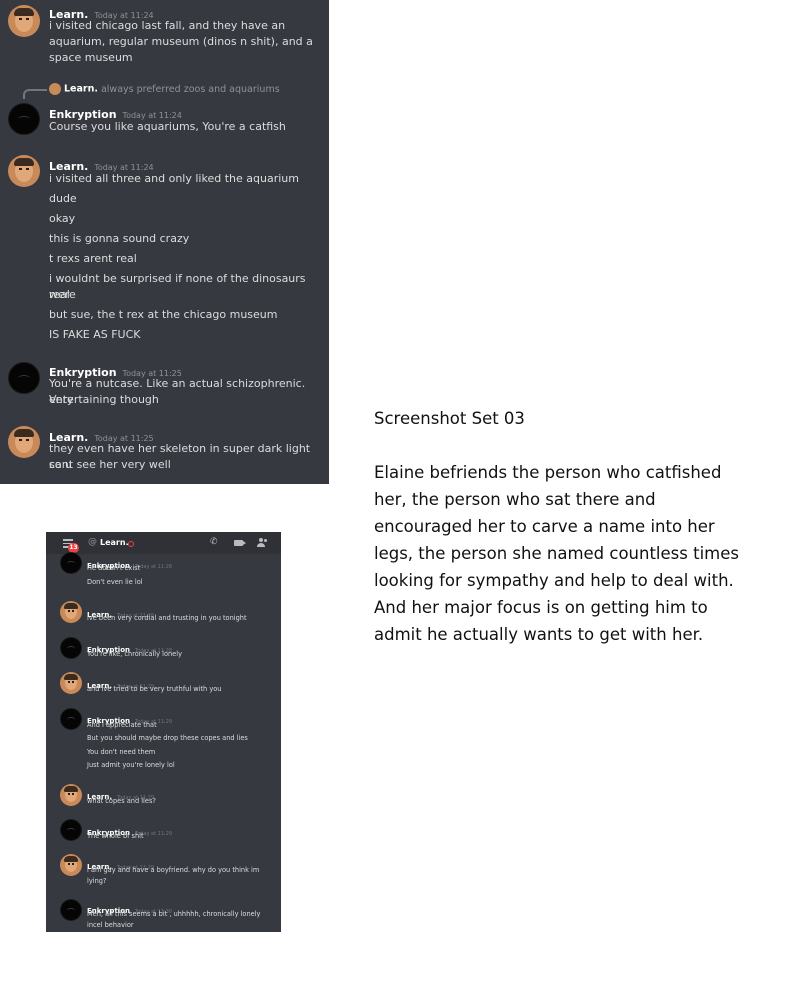 Image resolution: width=801 pixels, height=995 pixels. What do you see at coordinates (115, 836) in the screenshot?
I see `message-line: The whole bf shit` at bounding box center [115, 836].